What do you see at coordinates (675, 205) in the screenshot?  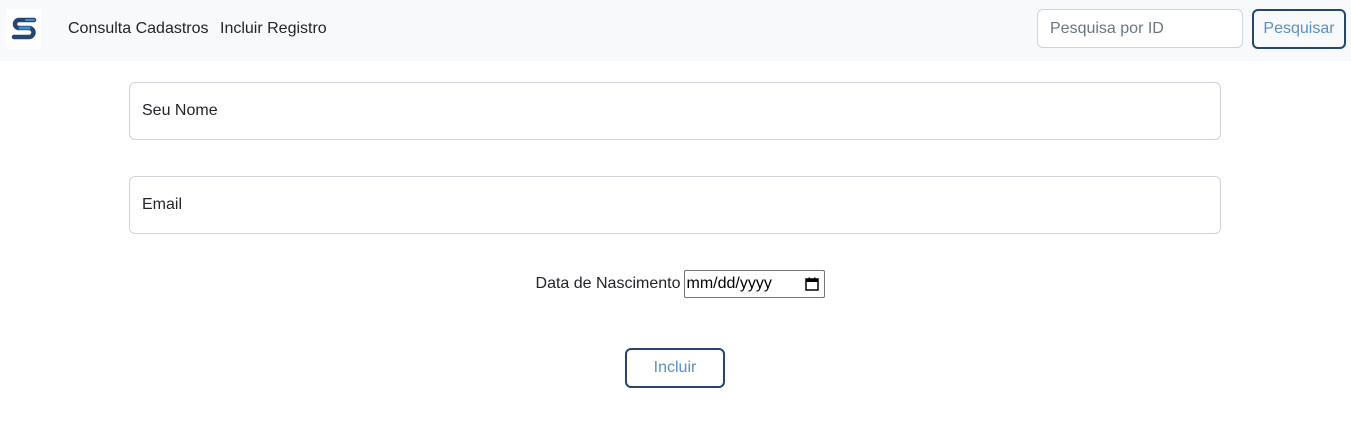 I see `email-field` at bounding box center [675, 205].